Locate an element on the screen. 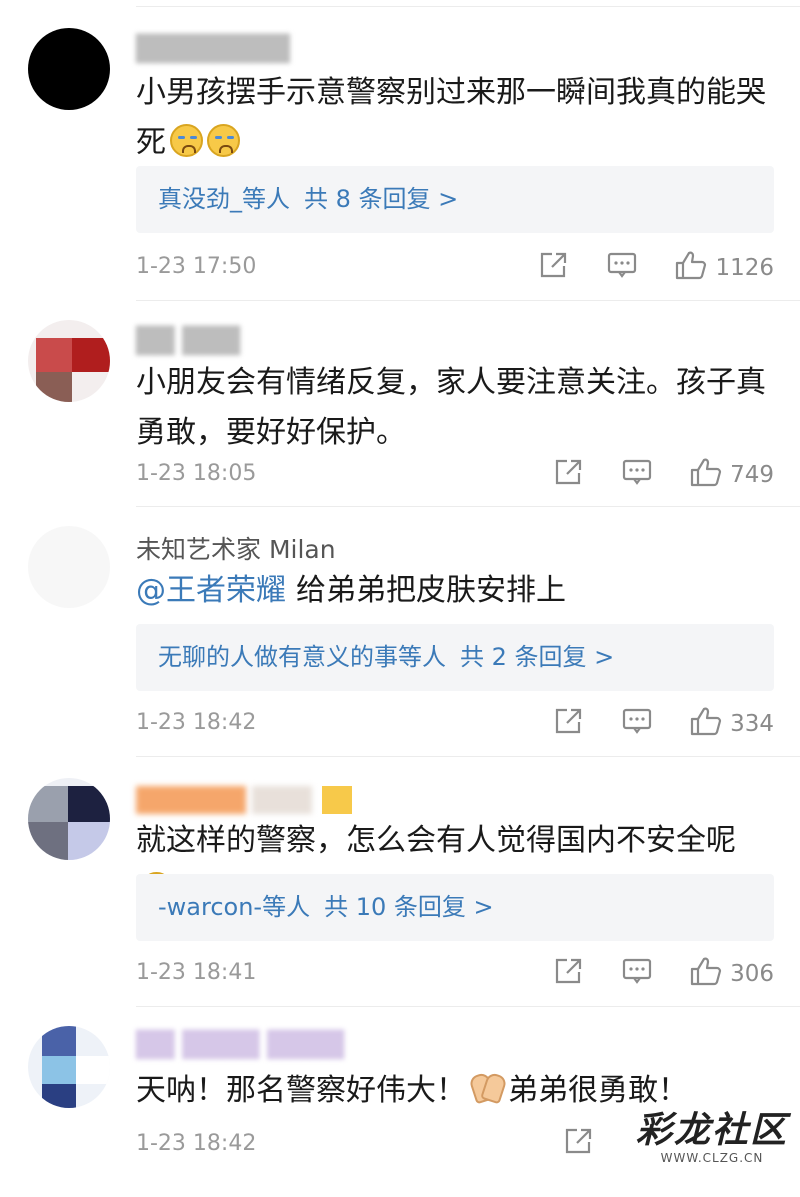 This screenshot has height=1197, width=800. watermark-url: WWW.CLZG.CN is located at coordinates (712, 1158).